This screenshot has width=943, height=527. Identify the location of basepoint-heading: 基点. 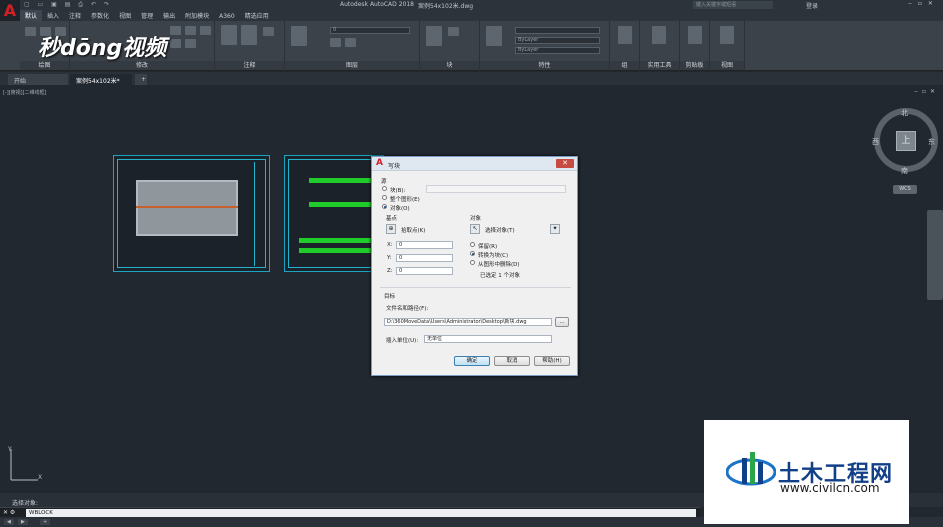
(392, 219).